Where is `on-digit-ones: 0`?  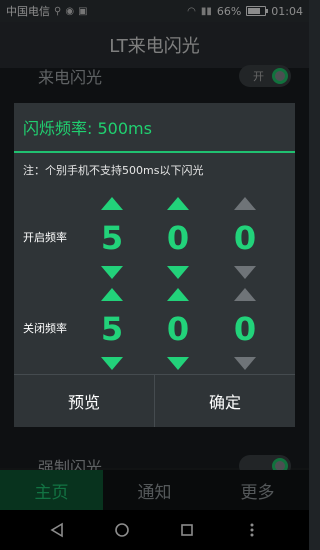 on-digit-ones: 0 is located at coordinates (245, 238).